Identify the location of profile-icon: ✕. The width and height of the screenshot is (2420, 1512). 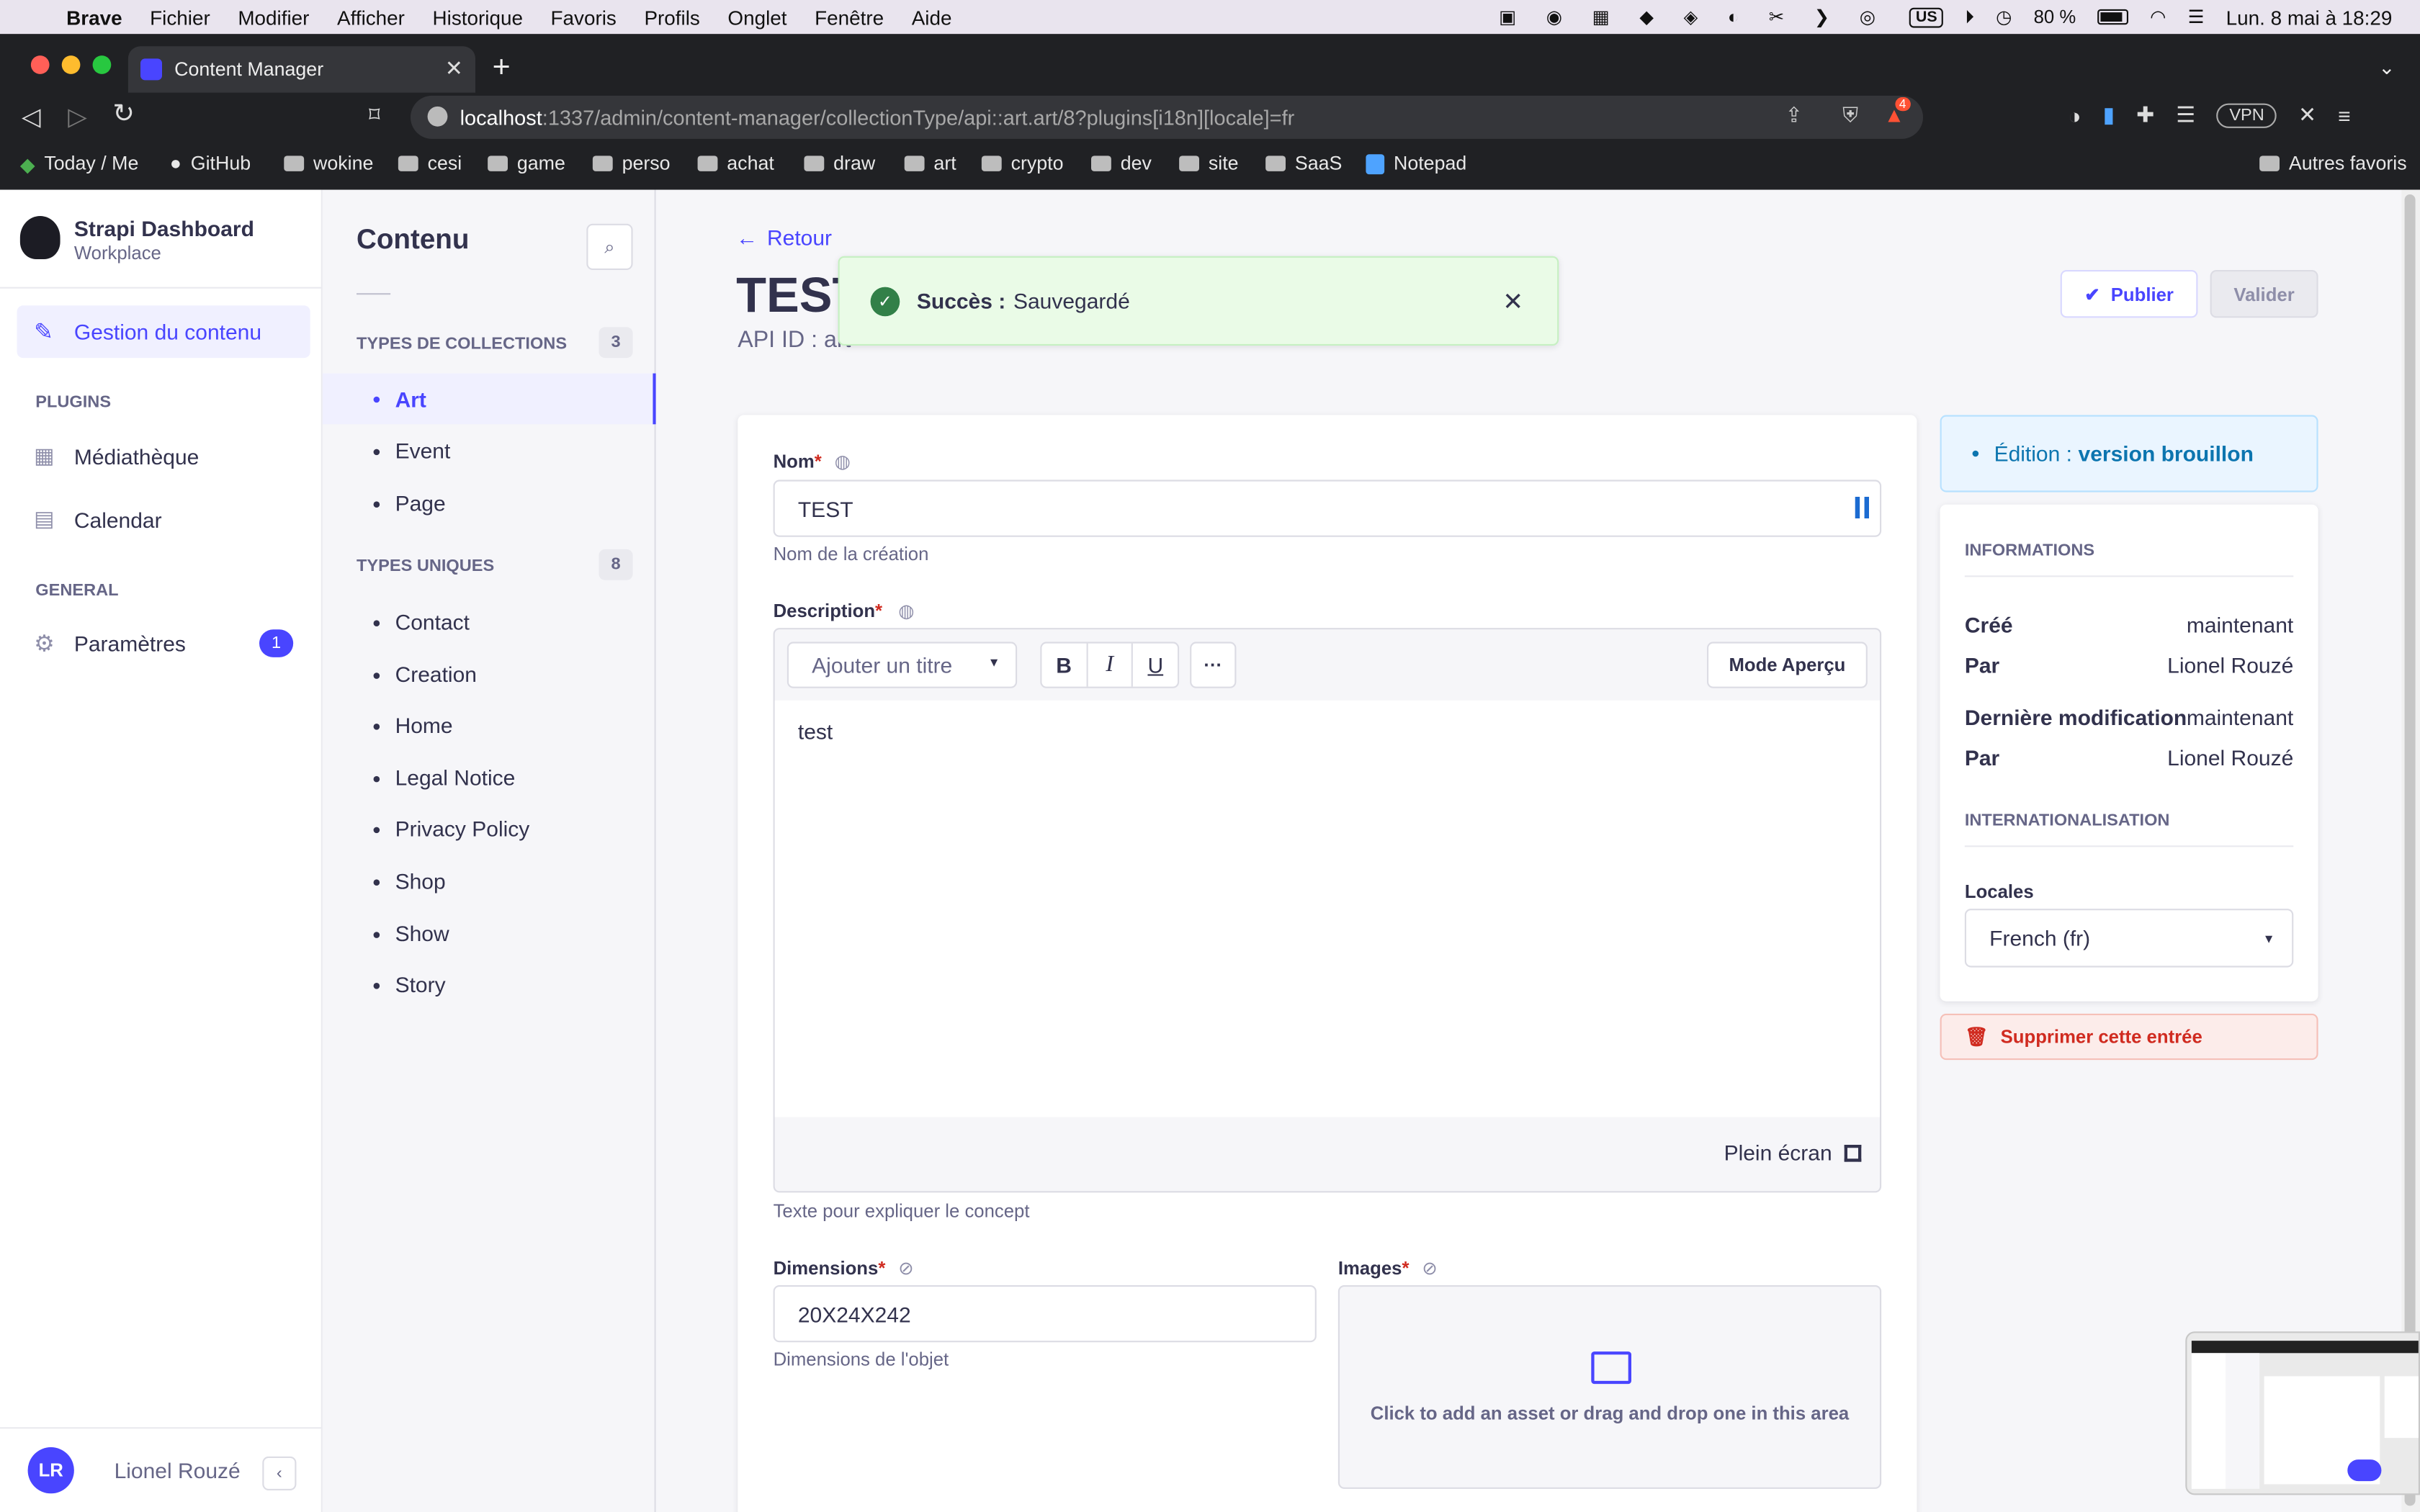
(2307, 114).